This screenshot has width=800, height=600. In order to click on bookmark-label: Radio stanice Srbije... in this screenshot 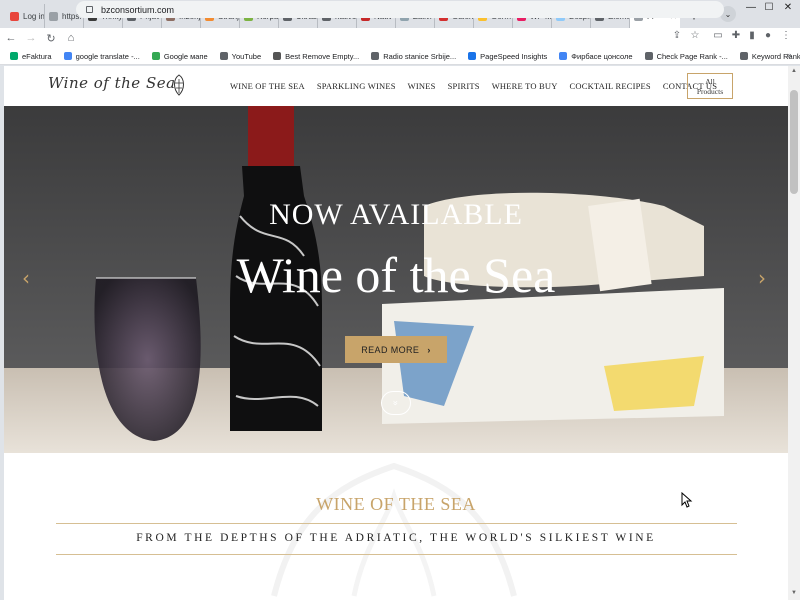, I will do `click(420, 56)`.